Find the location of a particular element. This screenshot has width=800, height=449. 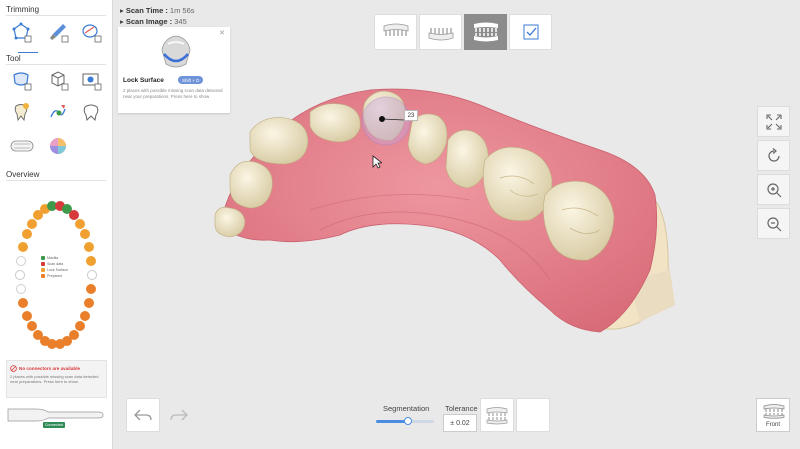

color-wheel-icon is located at coordinates (58, 146).